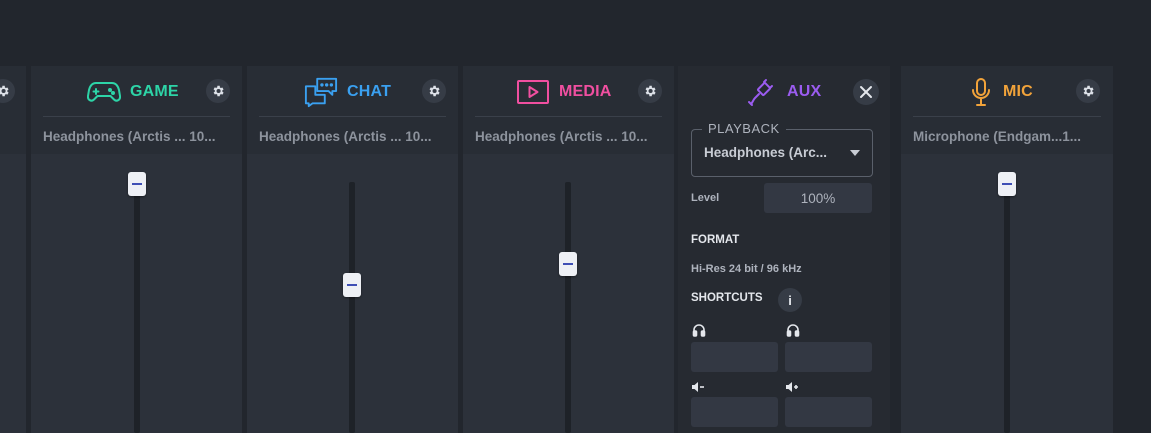 This screenshot has height=433, width=1151. I want to click on partial-channel-column, so click(13, 249).